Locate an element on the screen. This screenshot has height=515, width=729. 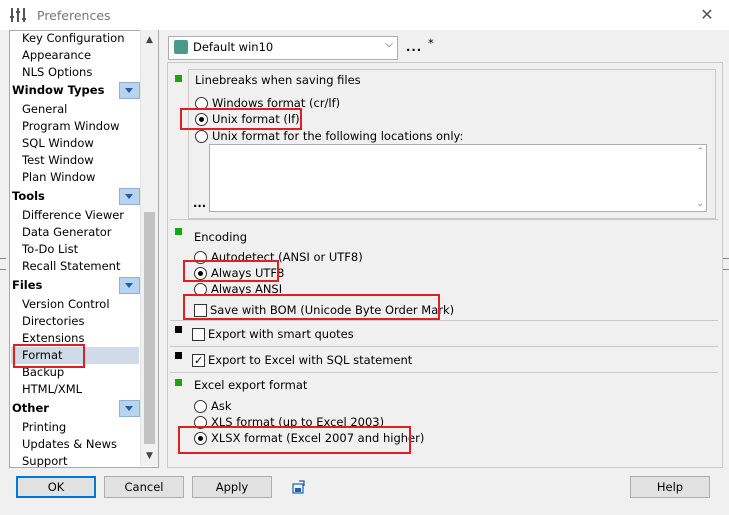
tree-item-data-generator: Data Generator is located at coordinates (67, 232).